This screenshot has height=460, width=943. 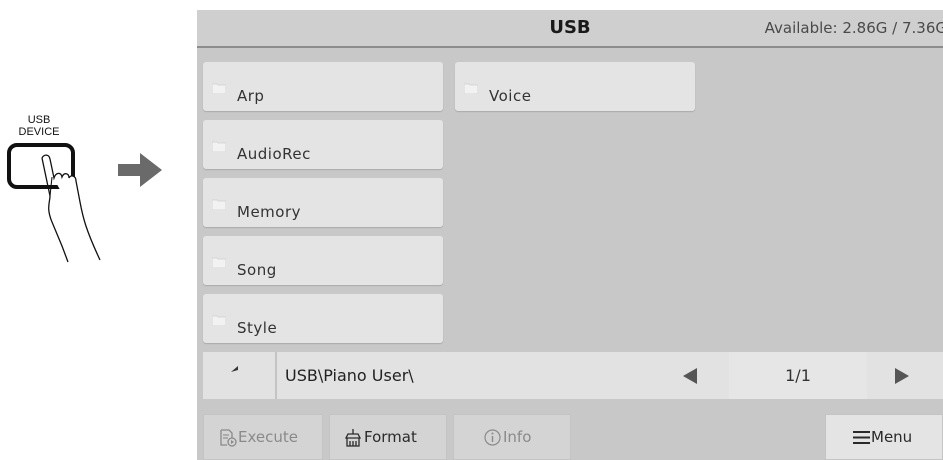 I want to click on back-arrow-icon, so click(x=234, y=369).